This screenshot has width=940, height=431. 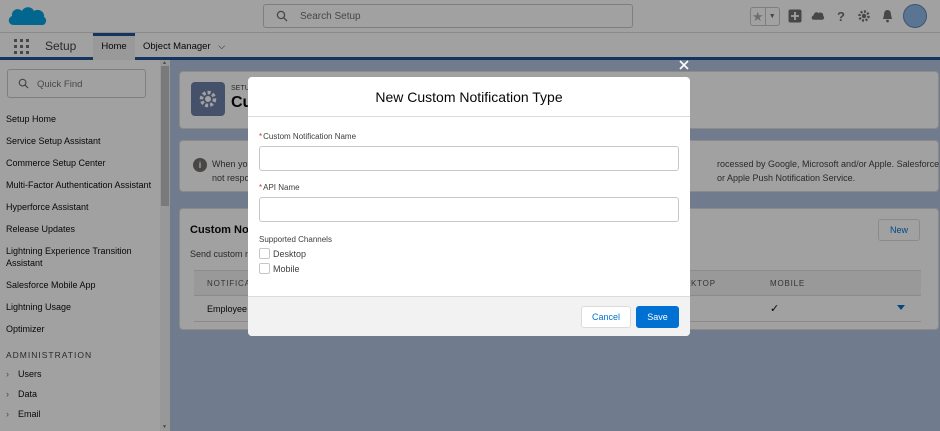 What do you see at coordinates (469, 209) in the screenshot?
I see `api-name-input` at bounding box center [469, 209].